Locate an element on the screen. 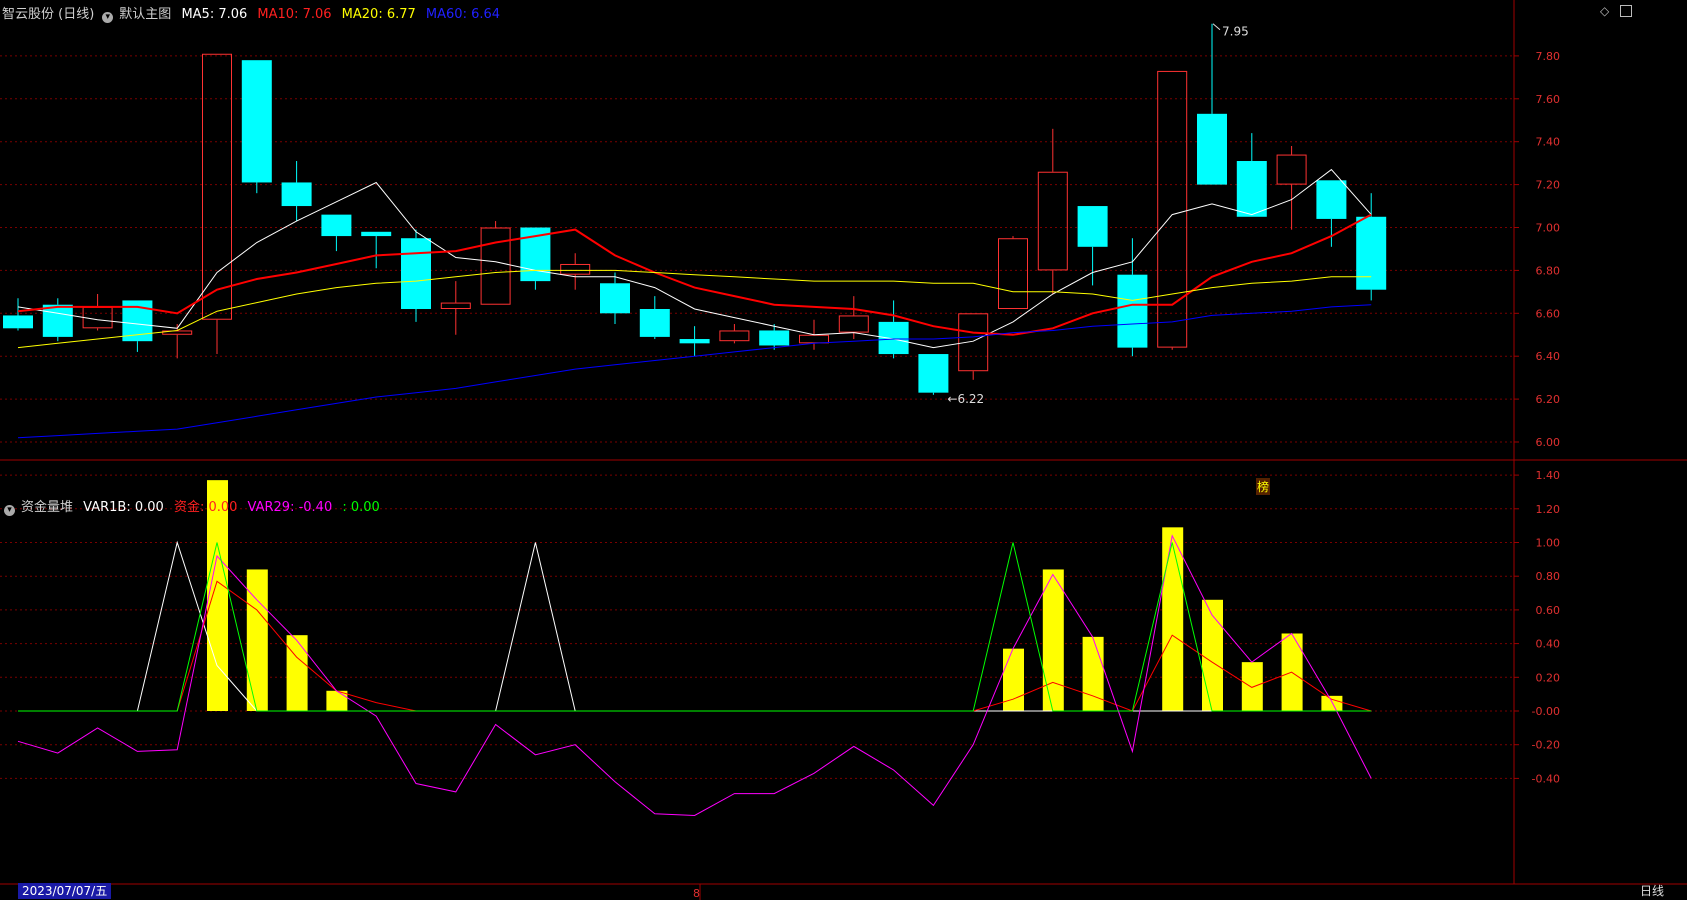  y-tick-label: -0.00 is located at coordinates (1546, 711).